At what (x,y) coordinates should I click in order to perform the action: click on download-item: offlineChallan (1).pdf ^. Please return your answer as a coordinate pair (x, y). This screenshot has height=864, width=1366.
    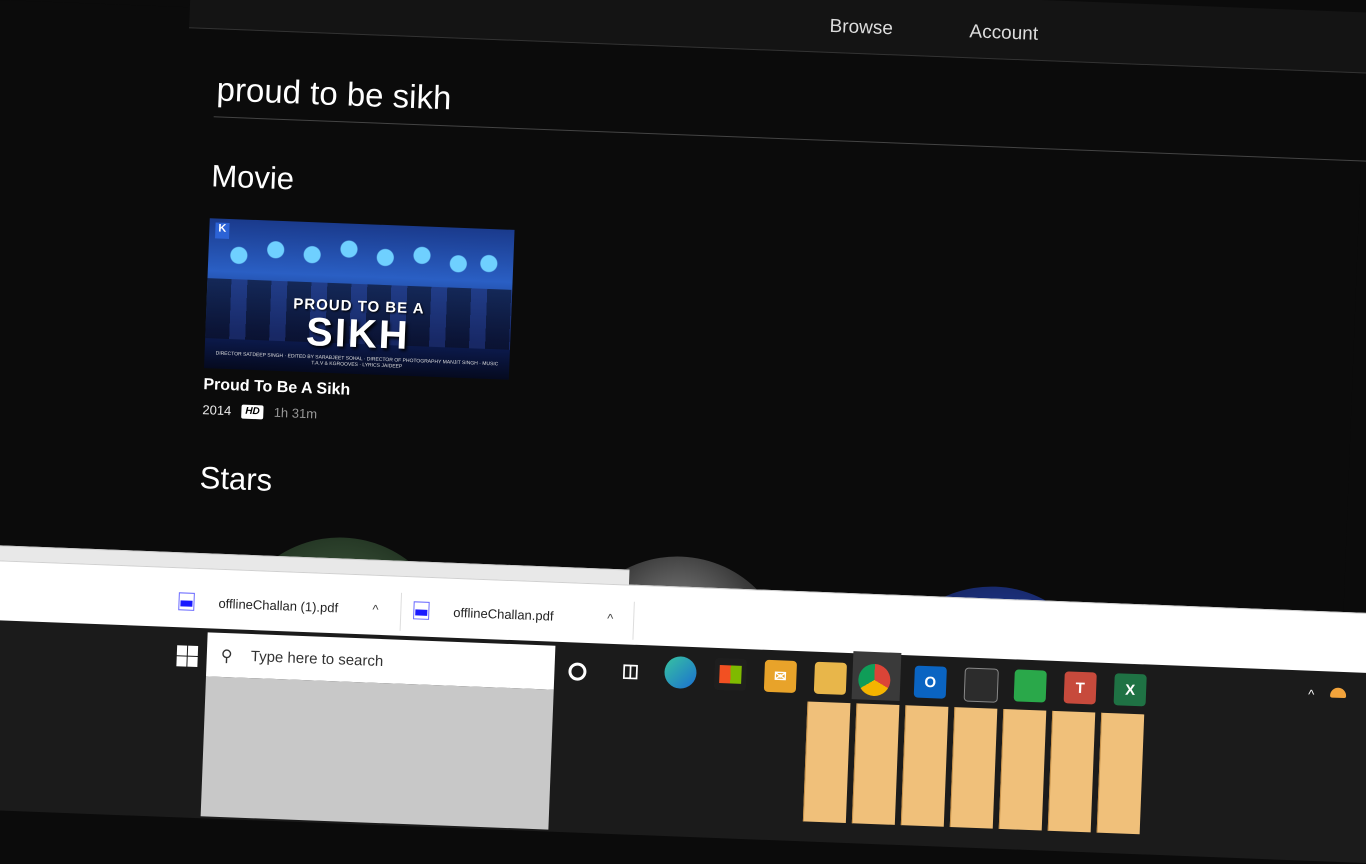
    Looking at the image, I should click on (286, 605).